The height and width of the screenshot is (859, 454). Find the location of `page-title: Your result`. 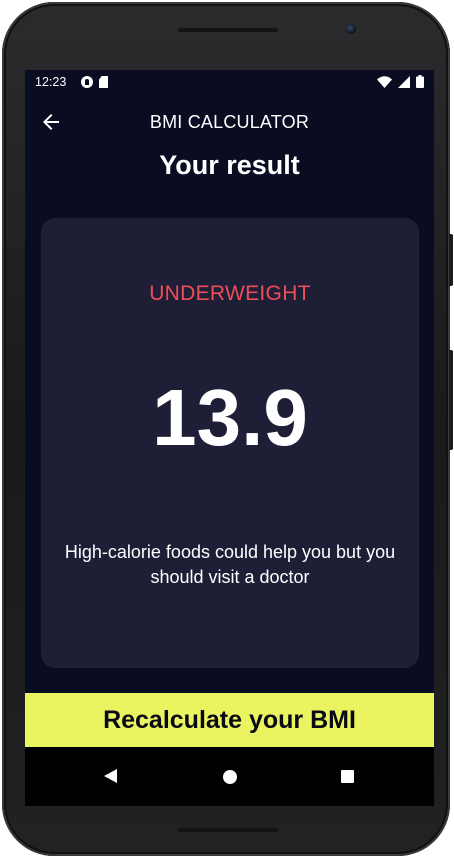

page-title: Your result is located at coordinates (229, 165).